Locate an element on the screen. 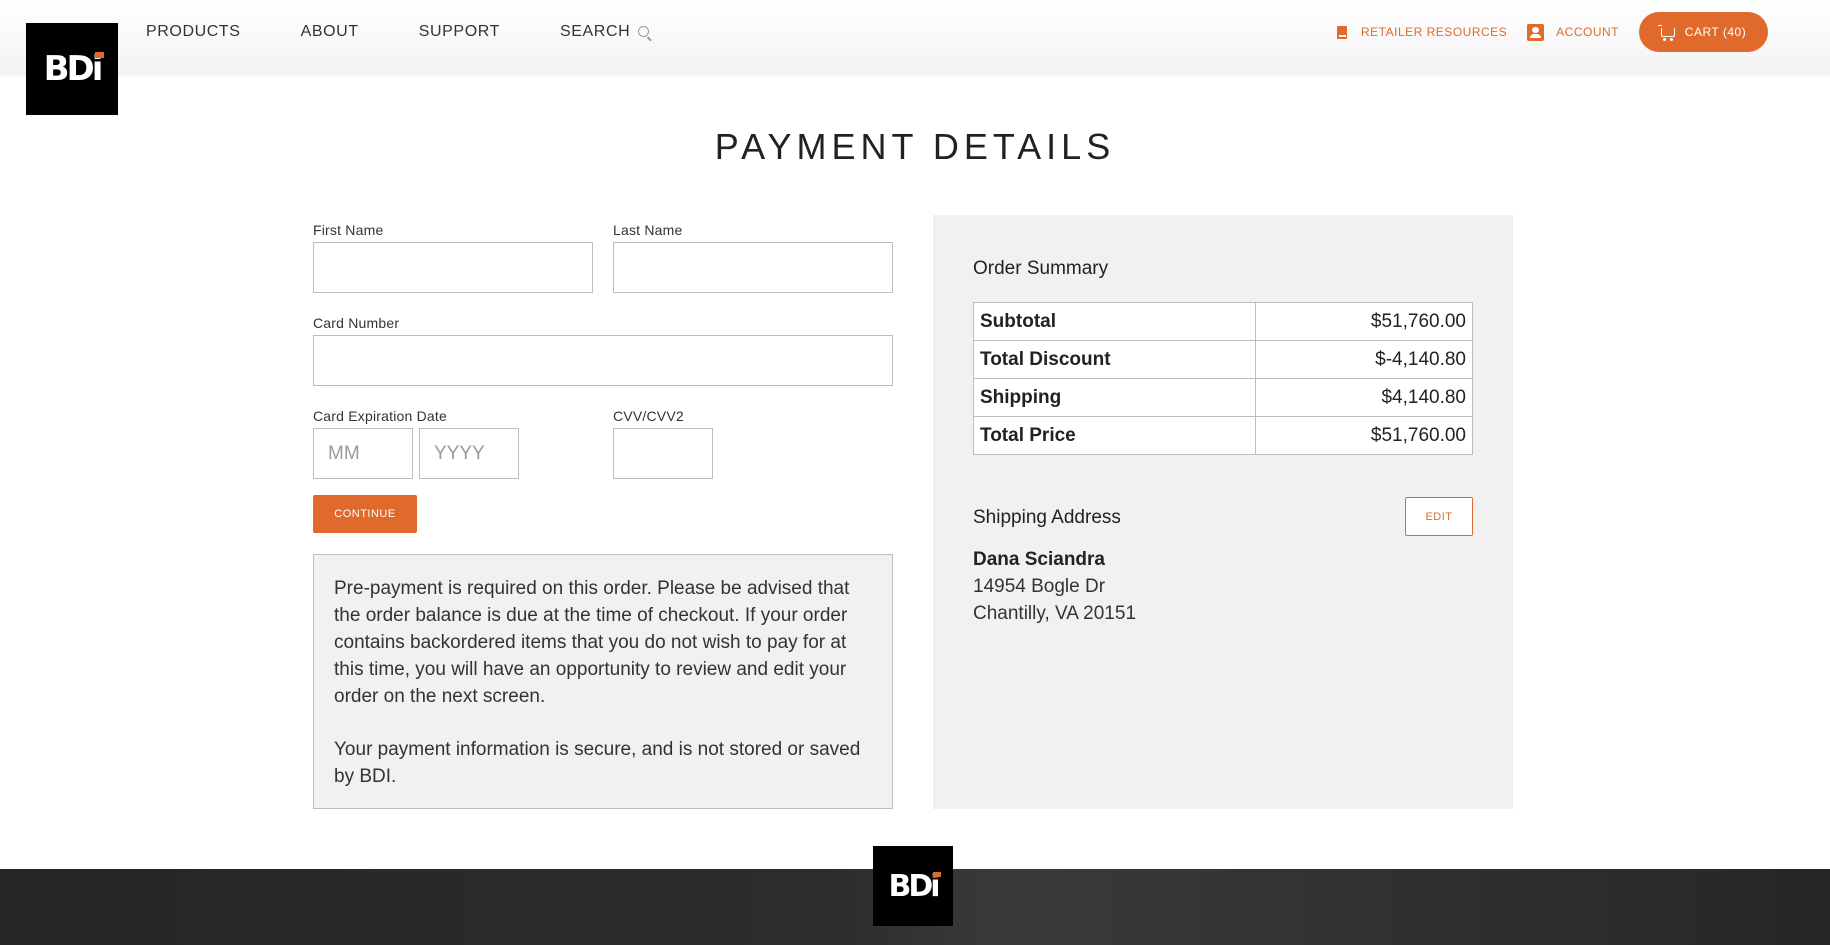  order-summary-title: Order Summary is located at coordinates (1041, 268).